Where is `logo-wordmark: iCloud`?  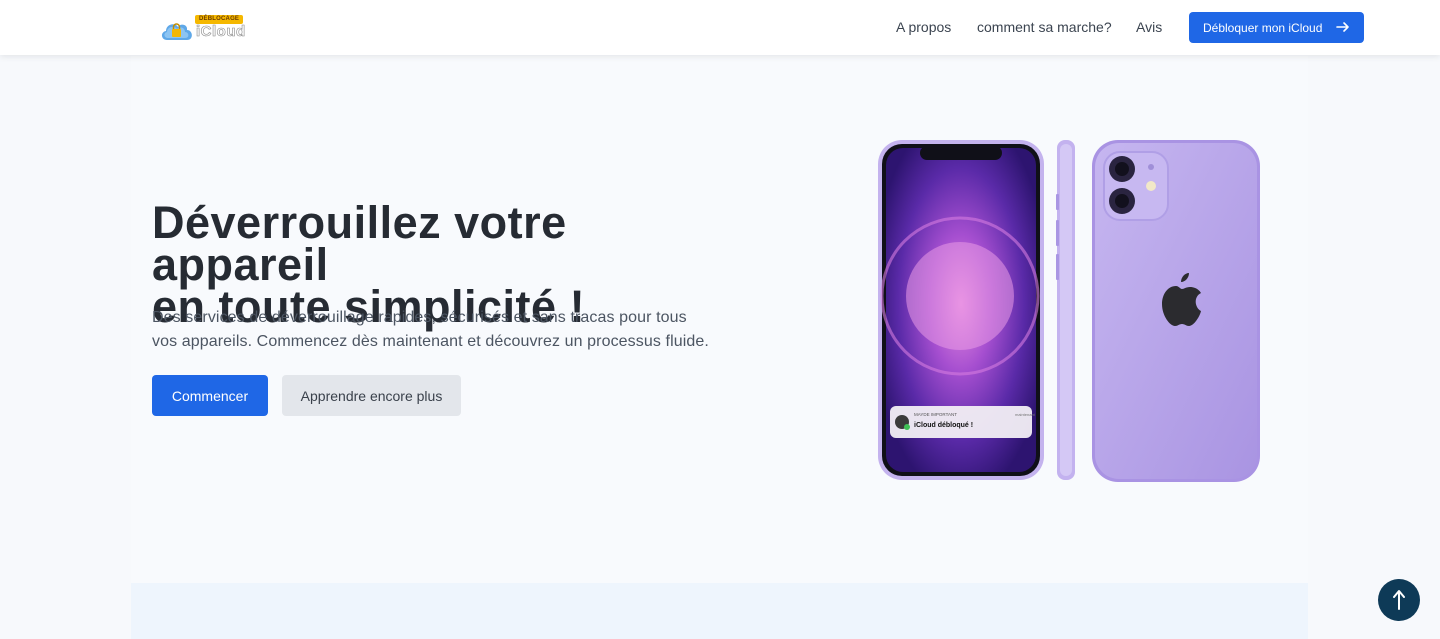 logo-wordmark: iCloud is located at coordinates (221, 32).